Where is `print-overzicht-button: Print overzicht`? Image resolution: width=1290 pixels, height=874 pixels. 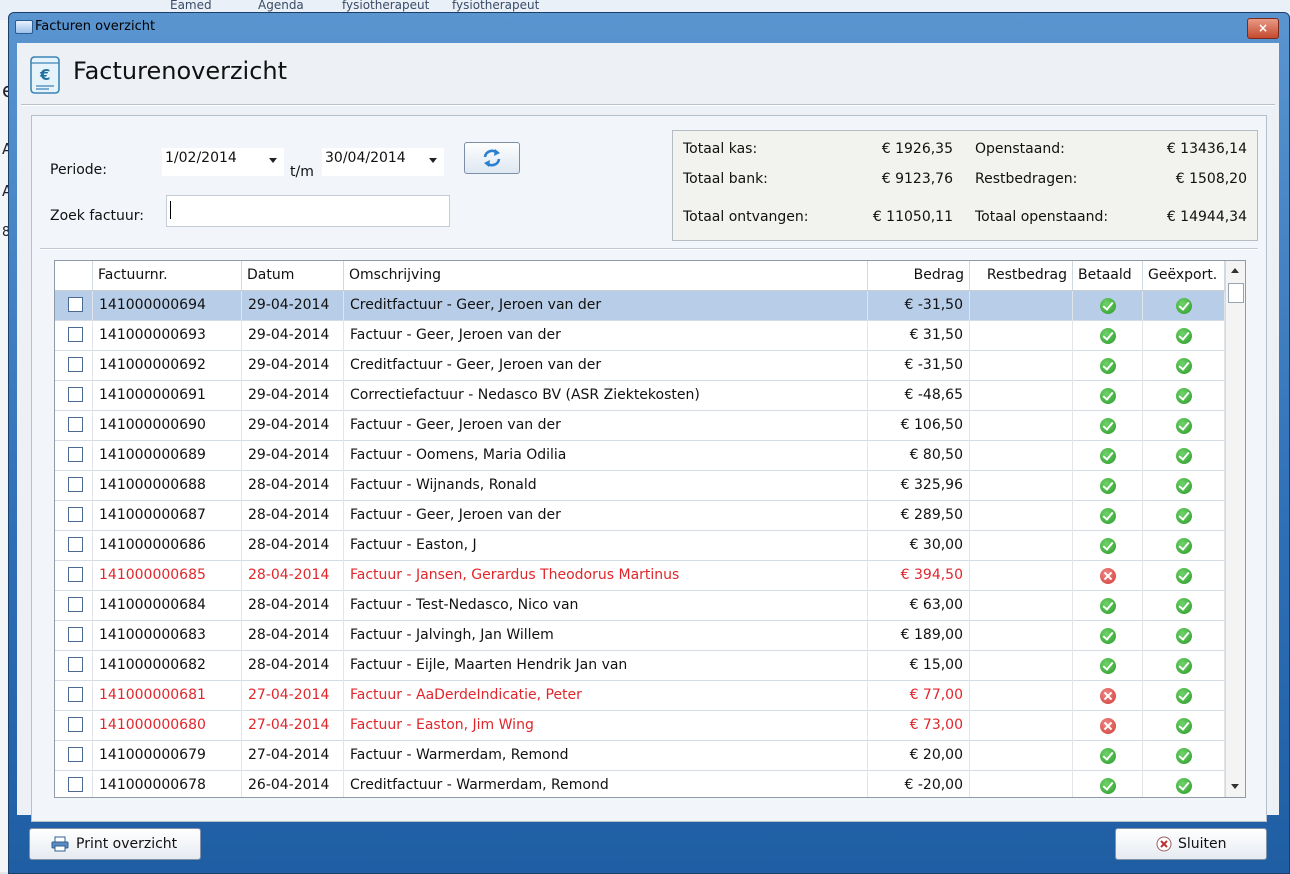
print-overzicht-button: Print overzicht is located at coordinates (115, 844).